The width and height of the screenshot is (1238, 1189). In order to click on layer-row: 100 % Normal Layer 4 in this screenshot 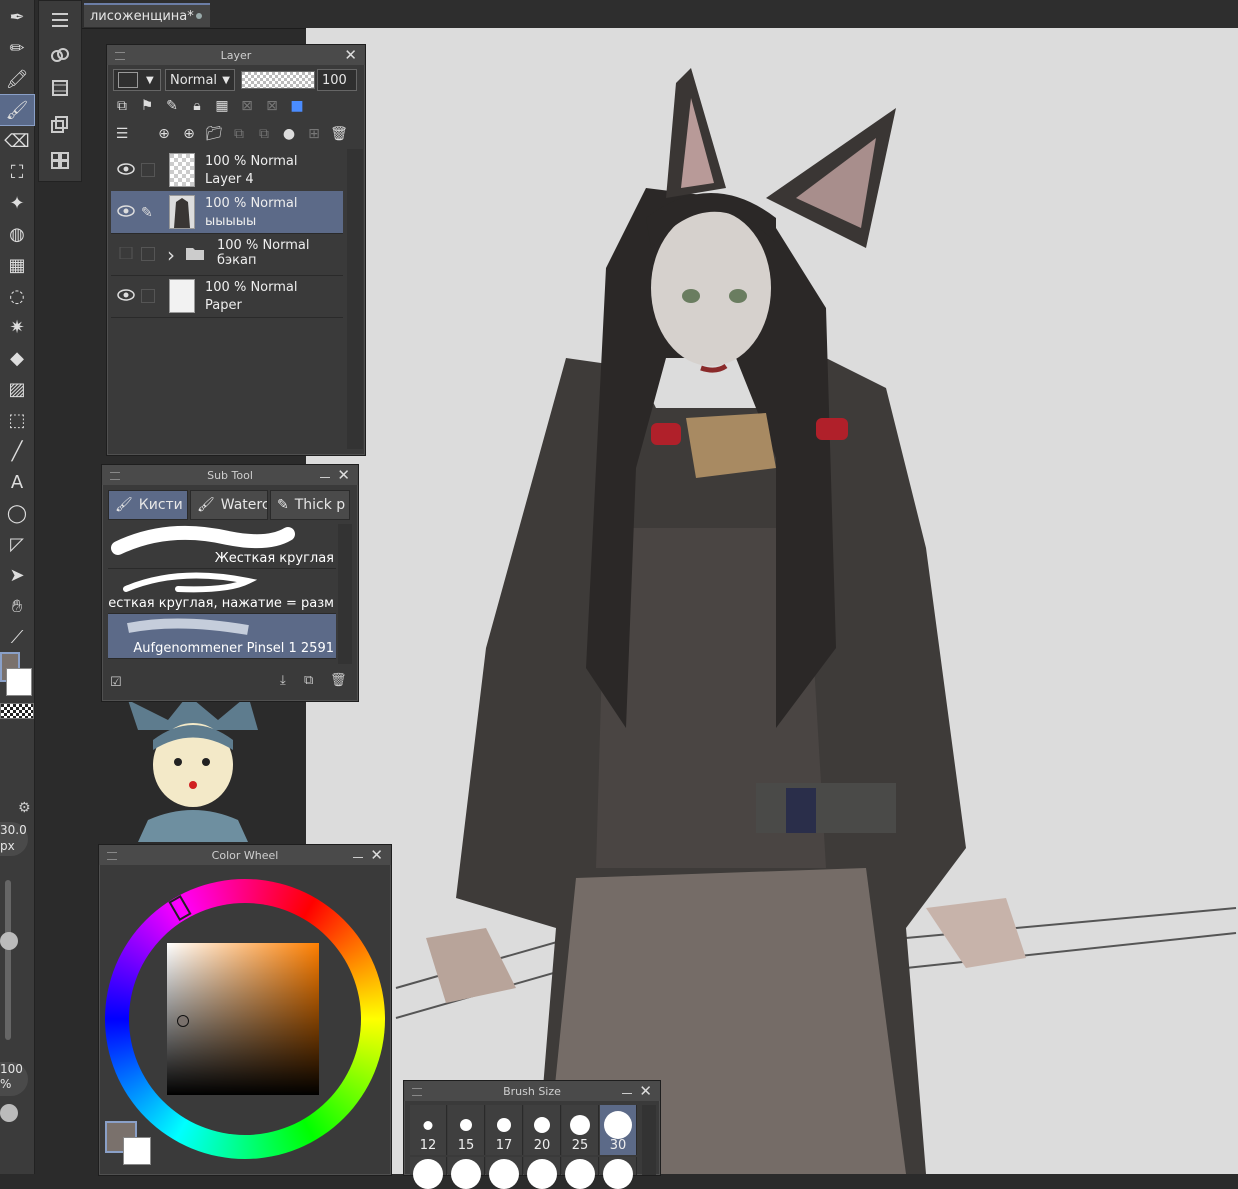, I will do `click(227, 170)`.